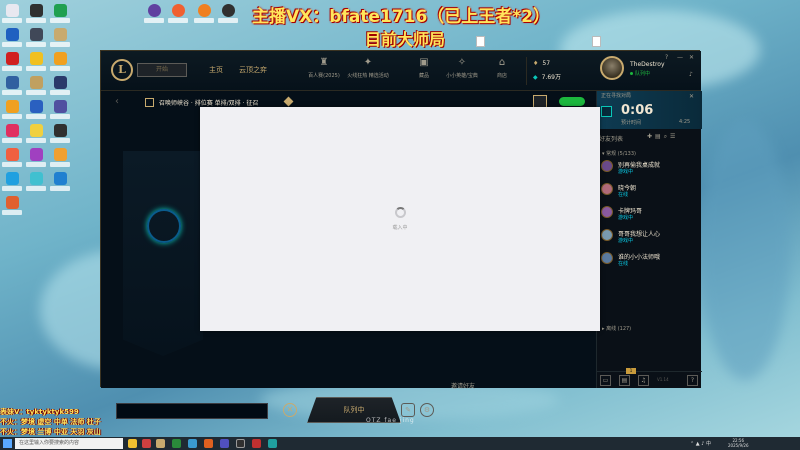 The image size is (800, 450). Describe the element at coordinates (427, 410) in the screenshot. I see `settings-icon: ⚙` at that location.